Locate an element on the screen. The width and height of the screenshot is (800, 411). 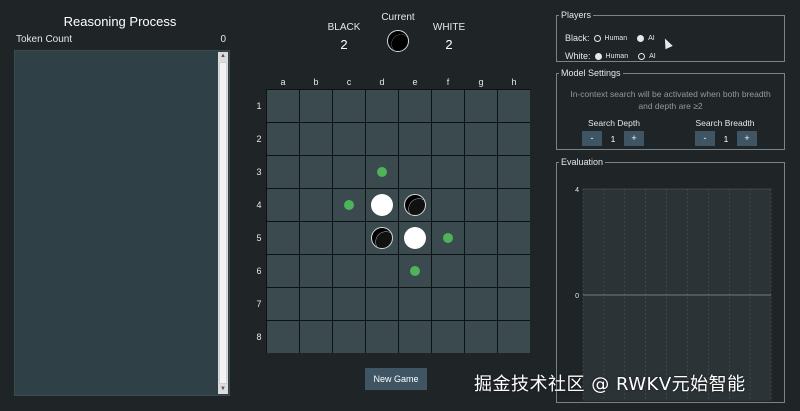
board-cell-e6 is located at coordinates (415, 271).